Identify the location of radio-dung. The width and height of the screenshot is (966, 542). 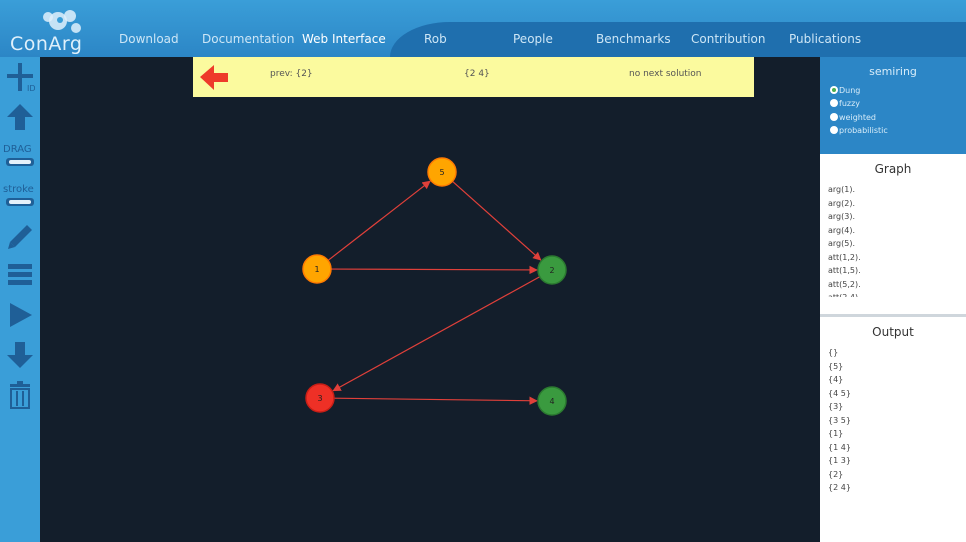
(834, 90).